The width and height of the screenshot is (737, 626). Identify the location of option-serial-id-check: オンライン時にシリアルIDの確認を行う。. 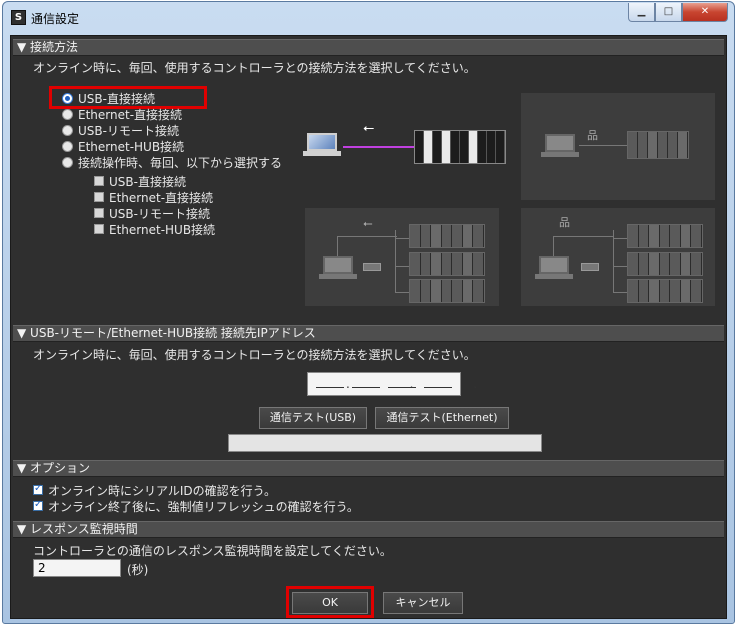
(154, 490).